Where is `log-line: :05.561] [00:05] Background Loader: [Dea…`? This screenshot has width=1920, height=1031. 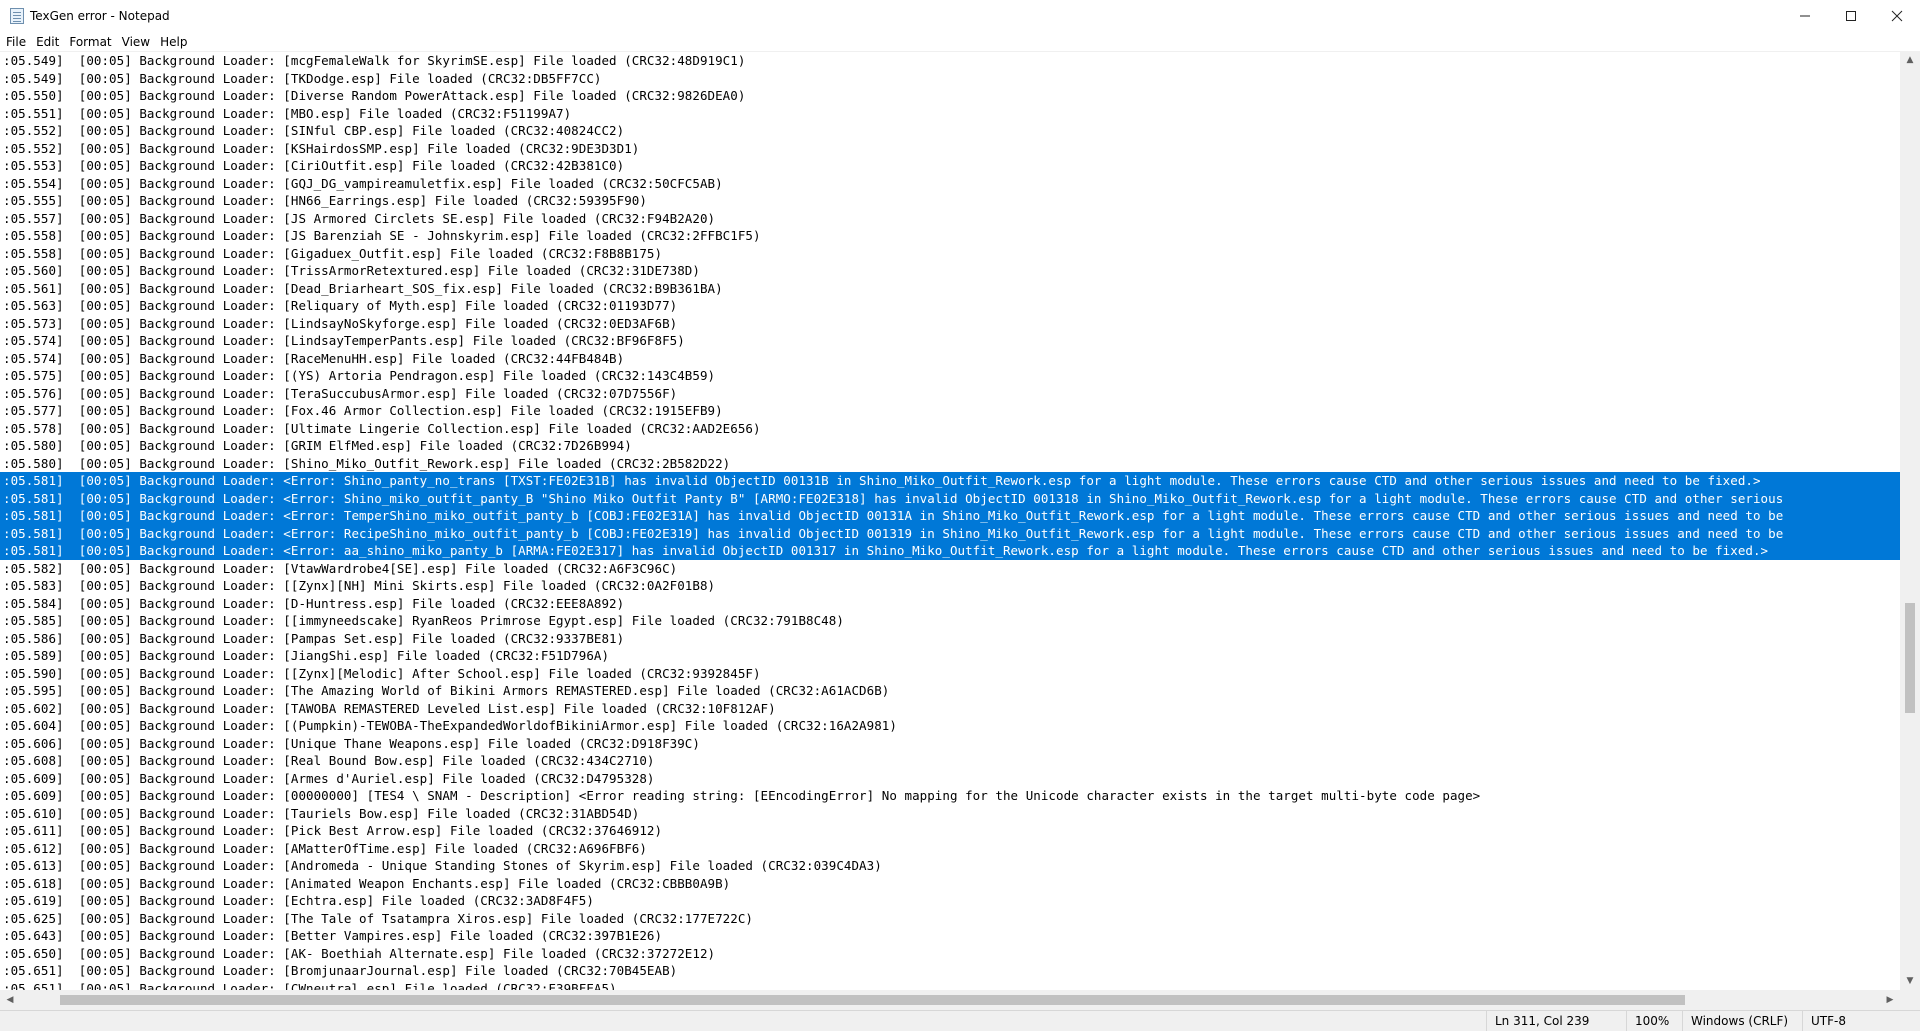
log-line: :05.561] [00:05] Background Loader: [Dea… is located at coordinates (950, 289).